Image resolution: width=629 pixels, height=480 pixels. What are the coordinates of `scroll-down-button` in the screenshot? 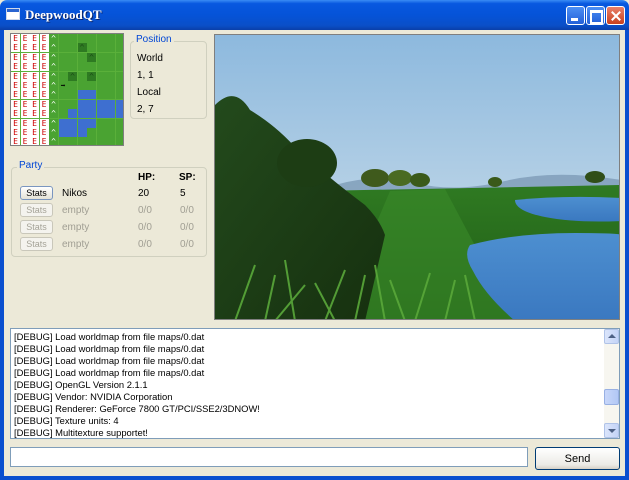 It's located at (611, 430).